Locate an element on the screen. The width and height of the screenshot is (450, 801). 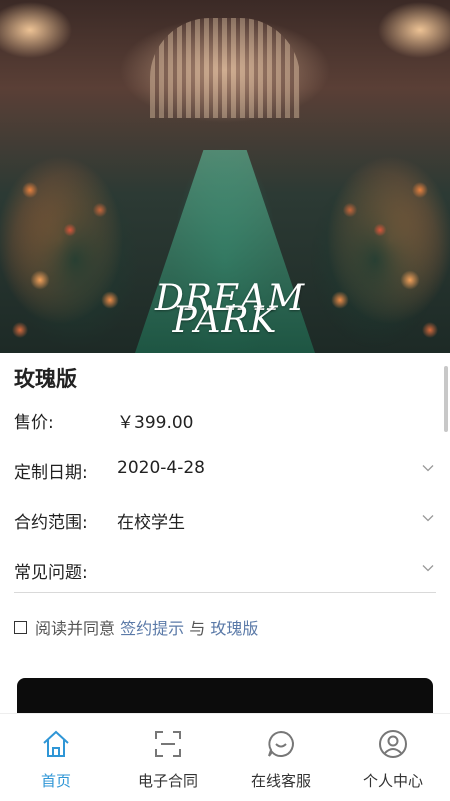
scope-label: 合约范围: is located at coordinates (51, 523).